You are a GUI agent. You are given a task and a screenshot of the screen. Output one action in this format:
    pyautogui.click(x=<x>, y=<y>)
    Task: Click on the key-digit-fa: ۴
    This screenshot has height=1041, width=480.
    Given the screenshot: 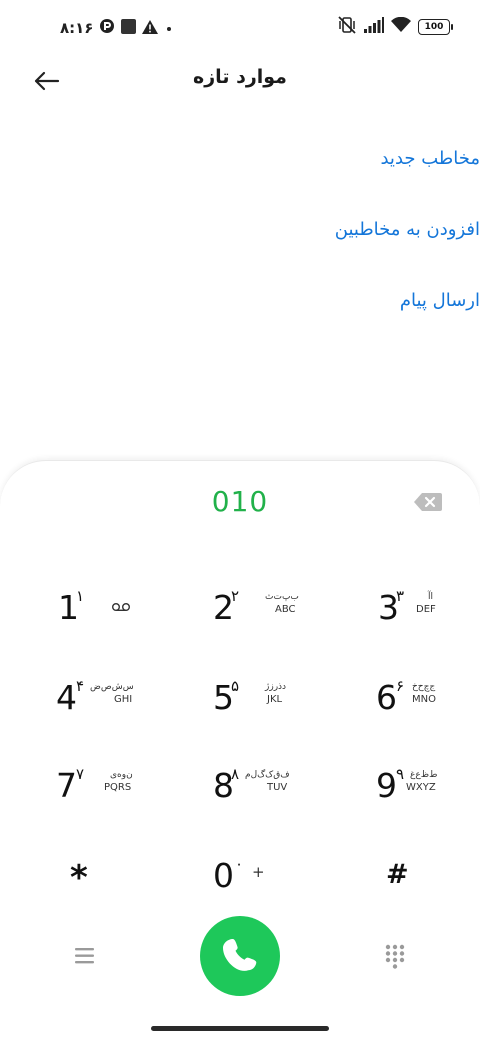 What is the action you would take?
    pyautogui.click(x=80, y=686)
    